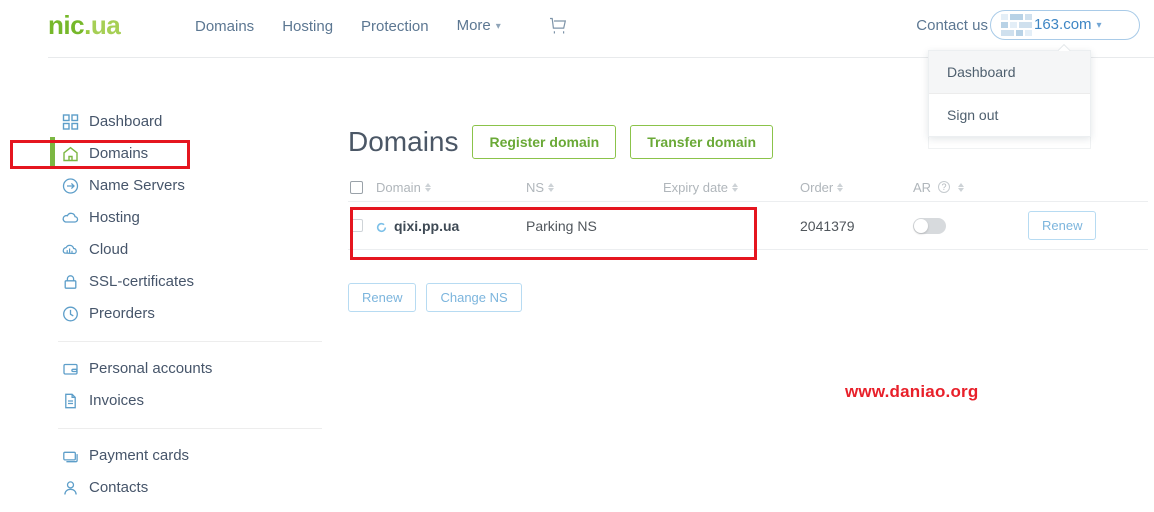 The image size is (1154, 512). I want to click on select-all-cell, so click(363, 187).